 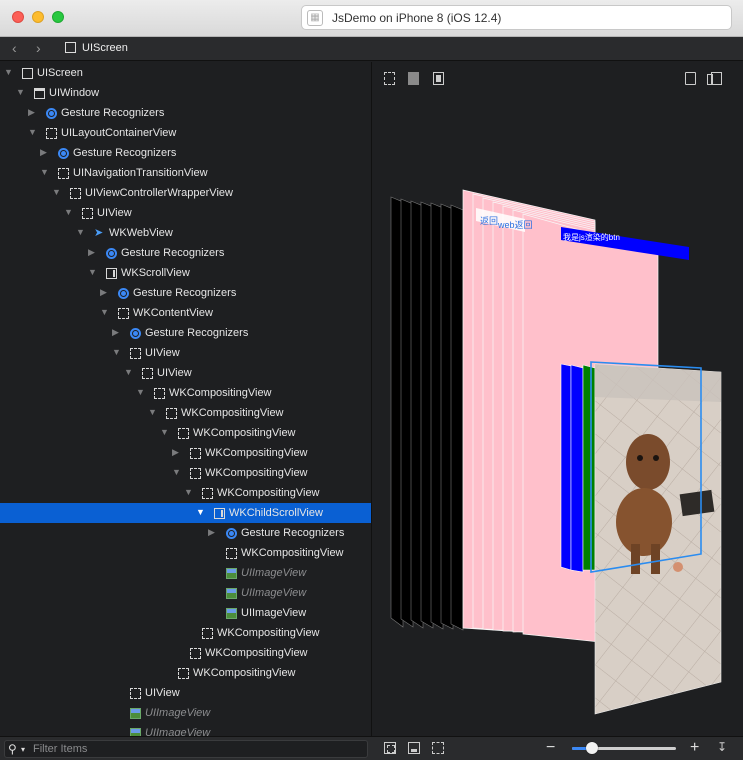 What do you see at coordinates (125, 153) in the screenshot?
I see `outline-row-label: Gesture Recognizers` at bounding box center [125, 153].